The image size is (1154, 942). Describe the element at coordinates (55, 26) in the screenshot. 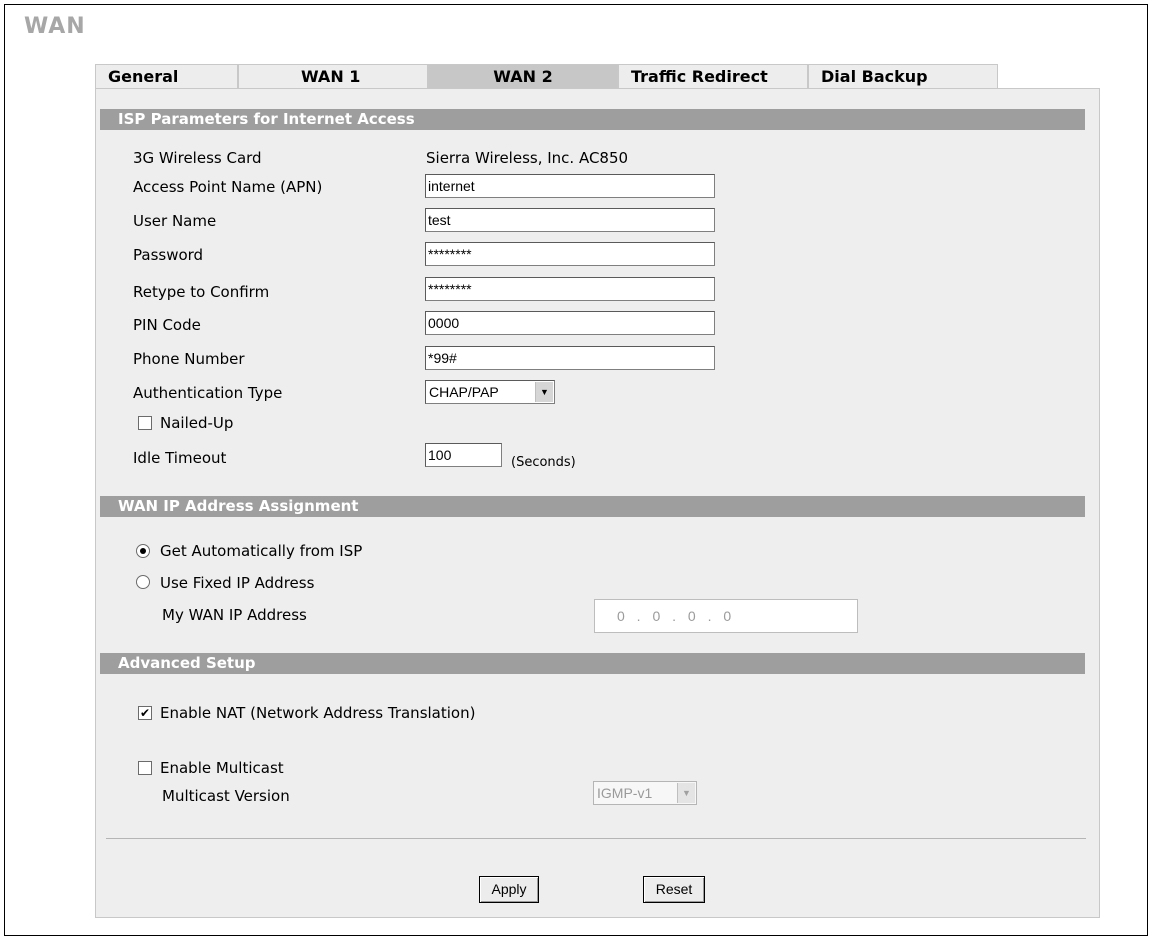

I see `page-title: WAN` at that location.